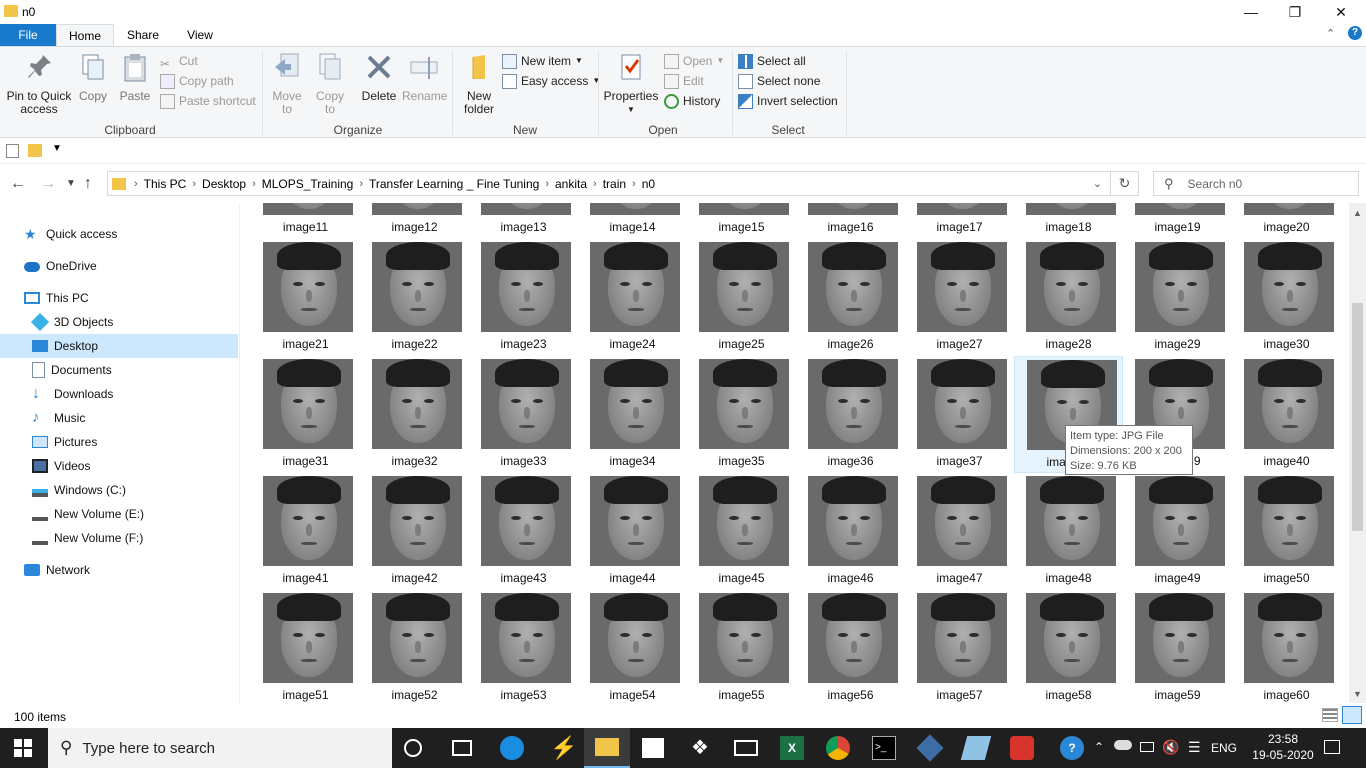  What do you see at coordinates (119, 266) in the screenshot?
I see `nav-onedrive: OneDrive` at bounding box center [119, 266].